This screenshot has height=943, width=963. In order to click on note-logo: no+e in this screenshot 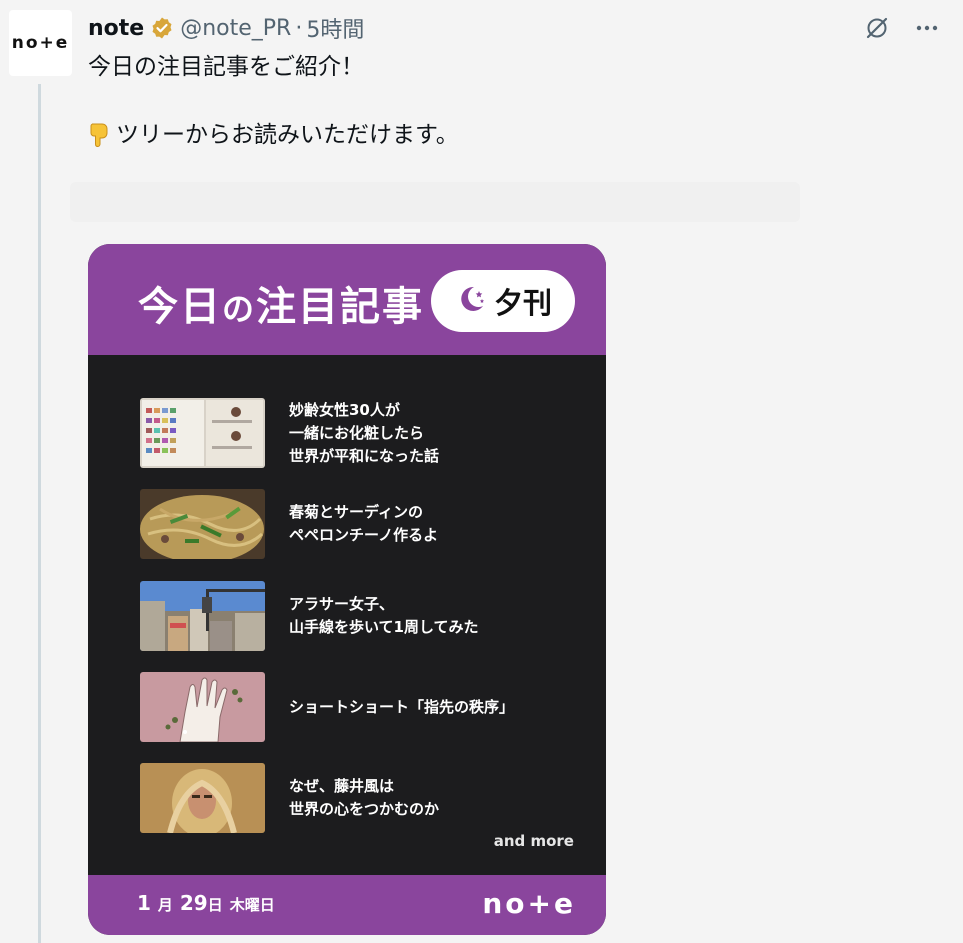, I will do `click(529, 903)`.